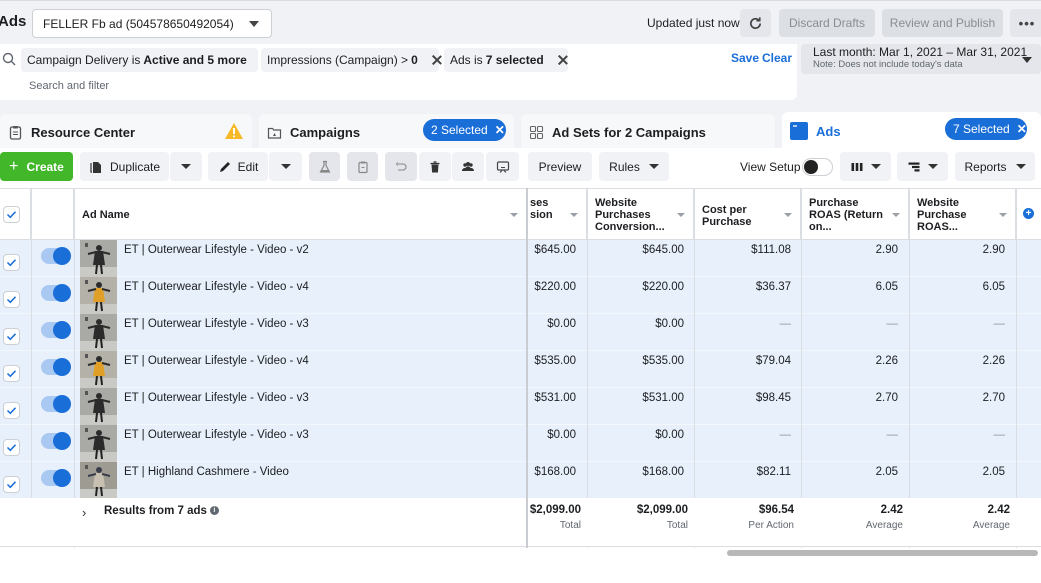  I want to click on duplicate-button: Duplicate, so click(124, 166).